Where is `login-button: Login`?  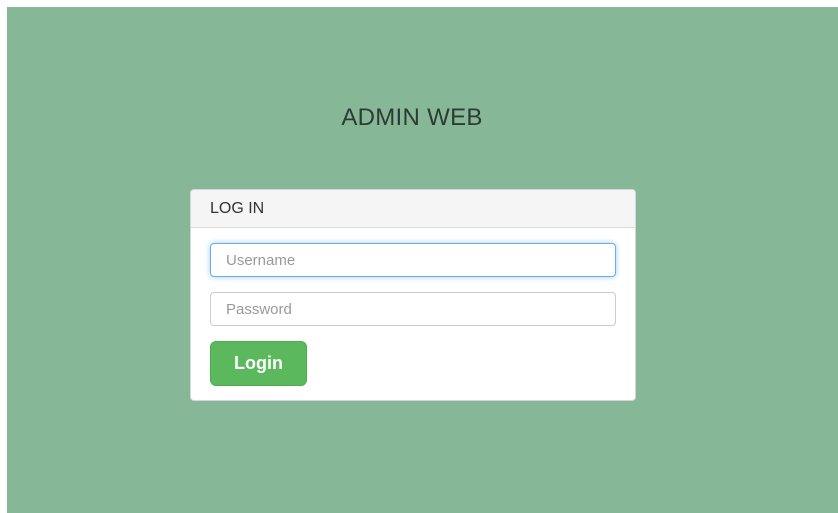 login-button: Login is located at coordinates (258, 363).